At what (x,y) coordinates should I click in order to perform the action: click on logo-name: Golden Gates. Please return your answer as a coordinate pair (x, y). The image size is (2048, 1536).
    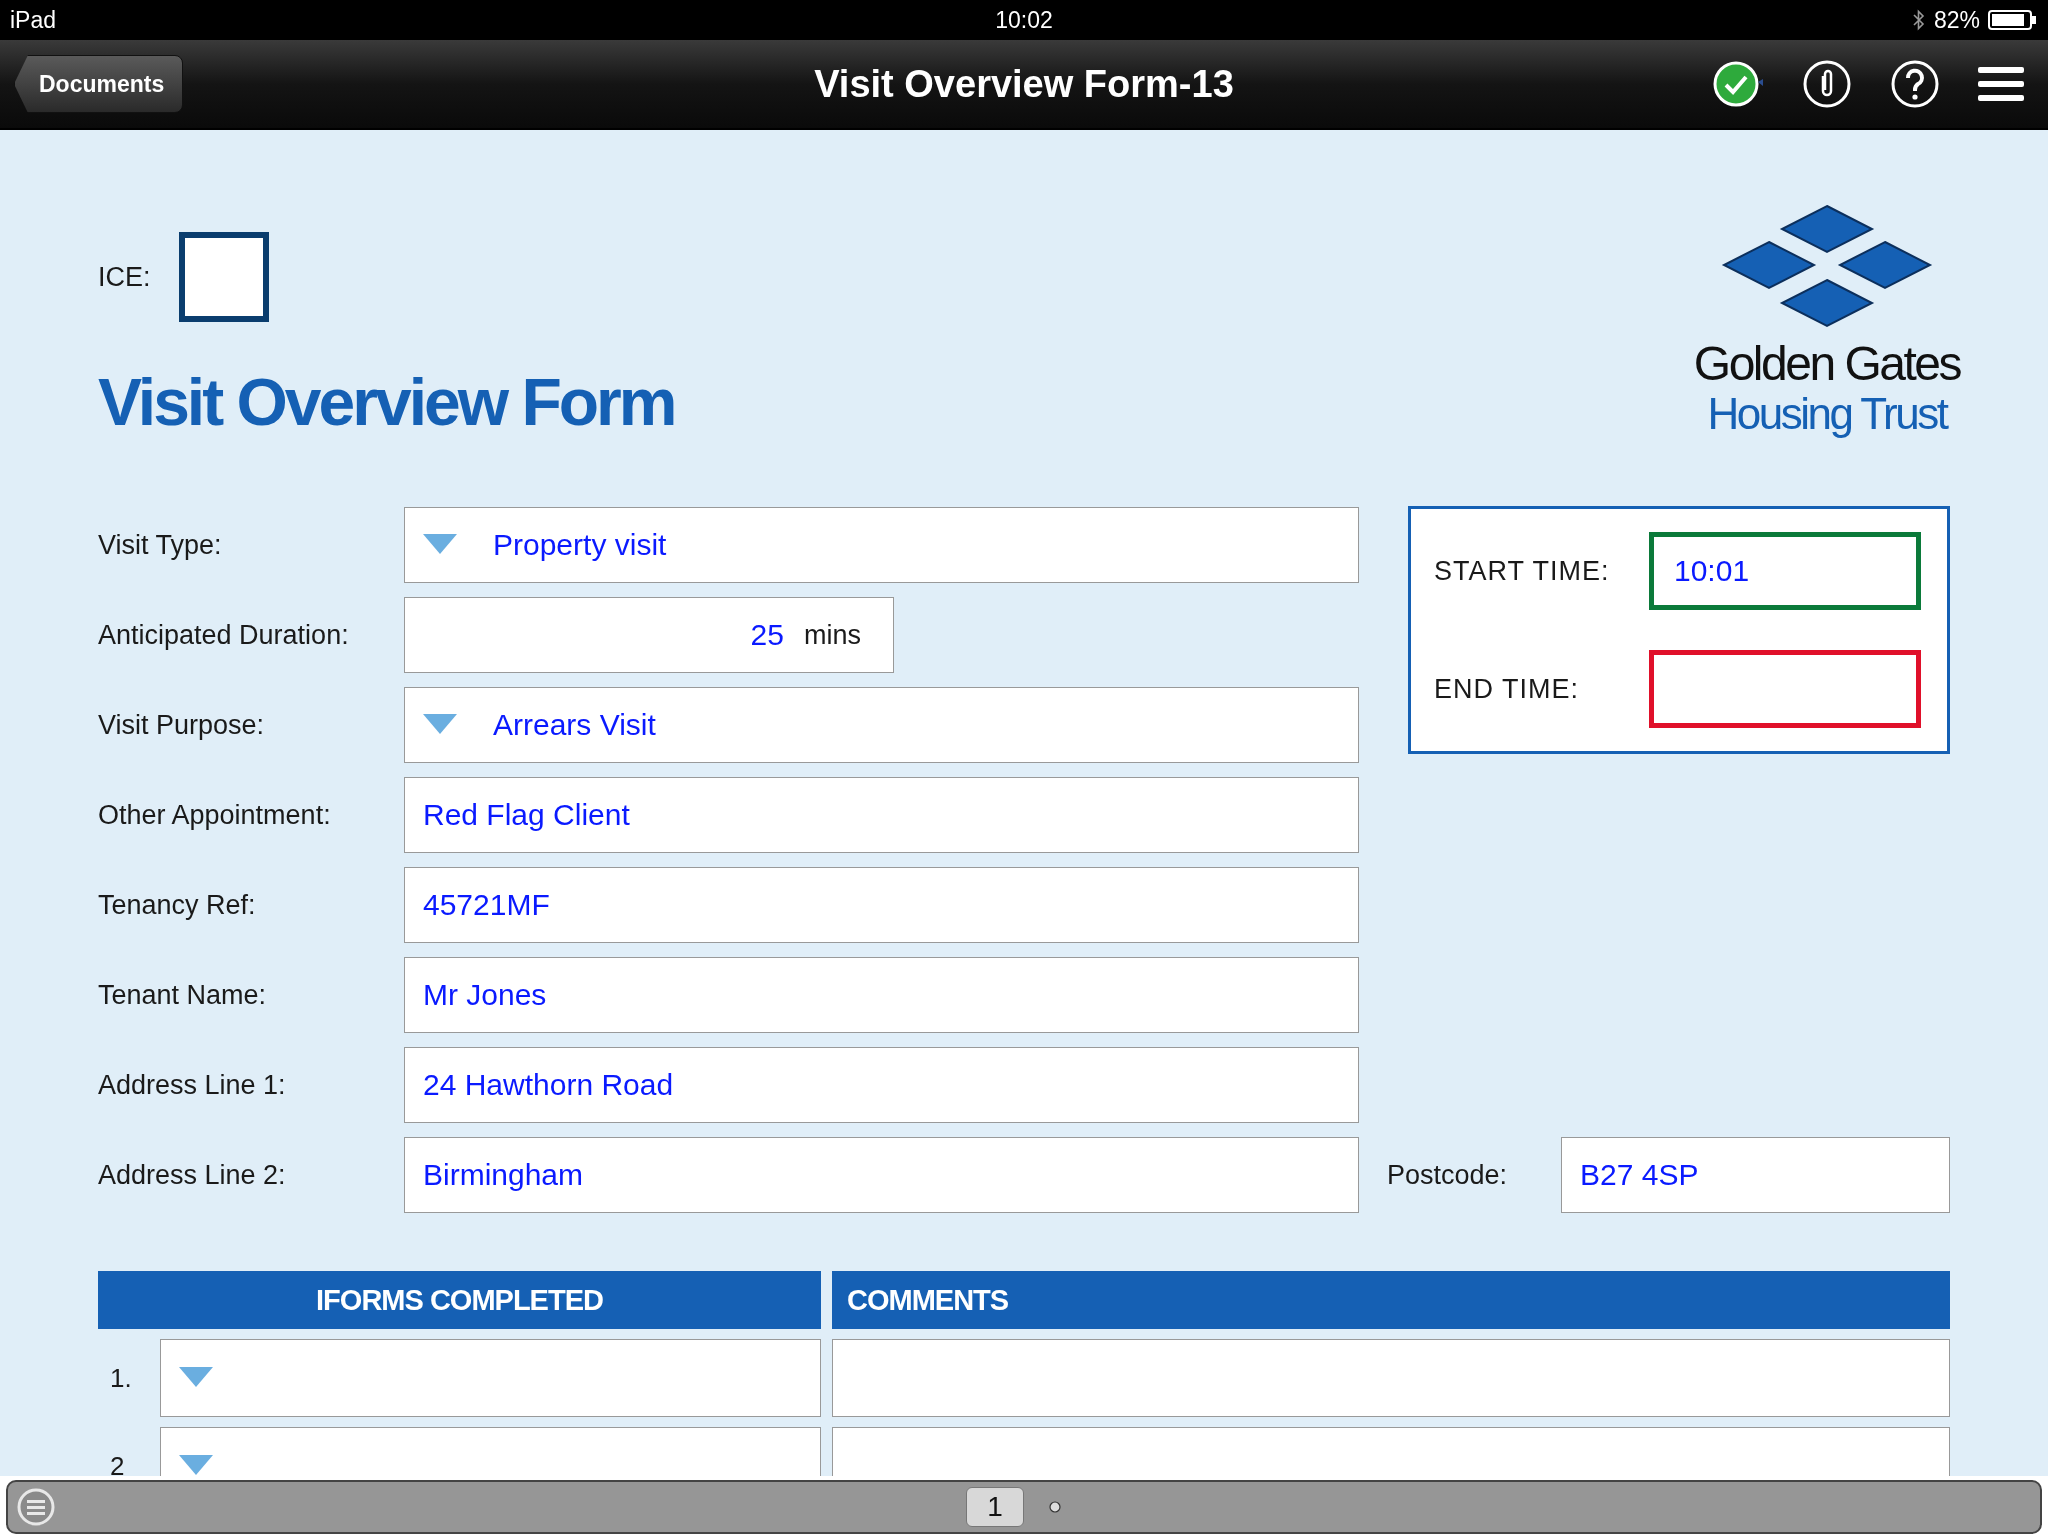
    Looking at the image, I should click on (1826, 364).